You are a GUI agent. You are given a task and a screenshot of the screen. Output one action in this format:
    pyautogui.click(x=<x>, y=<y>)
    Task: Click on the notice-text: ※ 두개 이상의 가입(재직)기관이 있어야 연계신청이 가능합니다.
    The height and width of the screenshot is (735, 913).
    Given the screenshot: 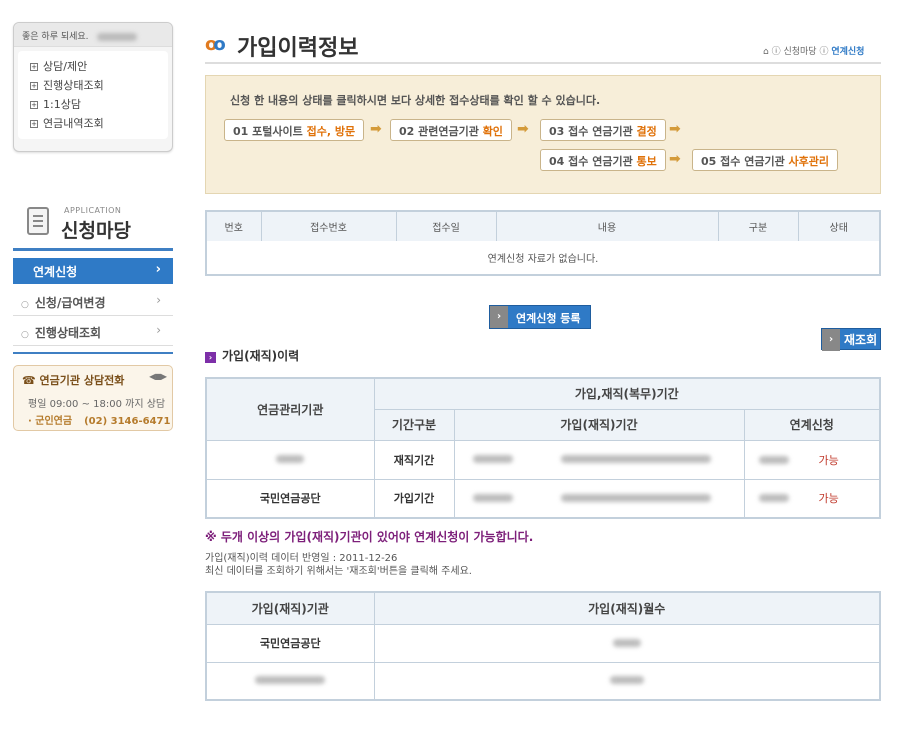 What is the action you would take?
    pyautogui.click(x=369, y=537)
    